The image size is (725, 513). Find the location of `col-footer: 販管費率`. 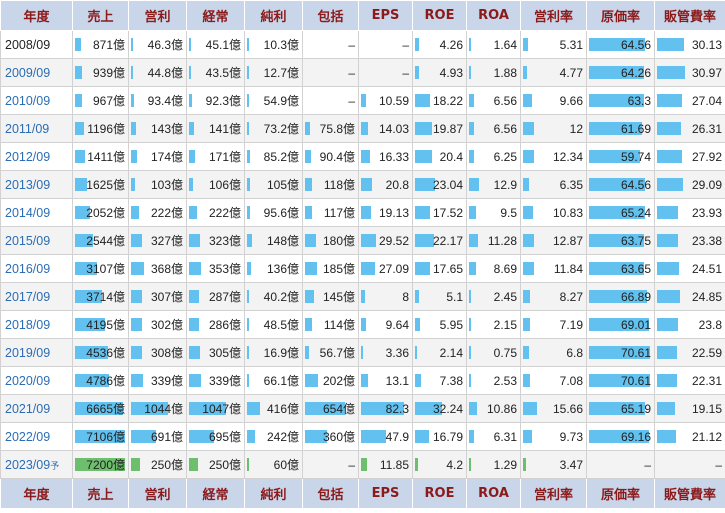

col-footer: 販管費率 is located at coordinates (689, 493).